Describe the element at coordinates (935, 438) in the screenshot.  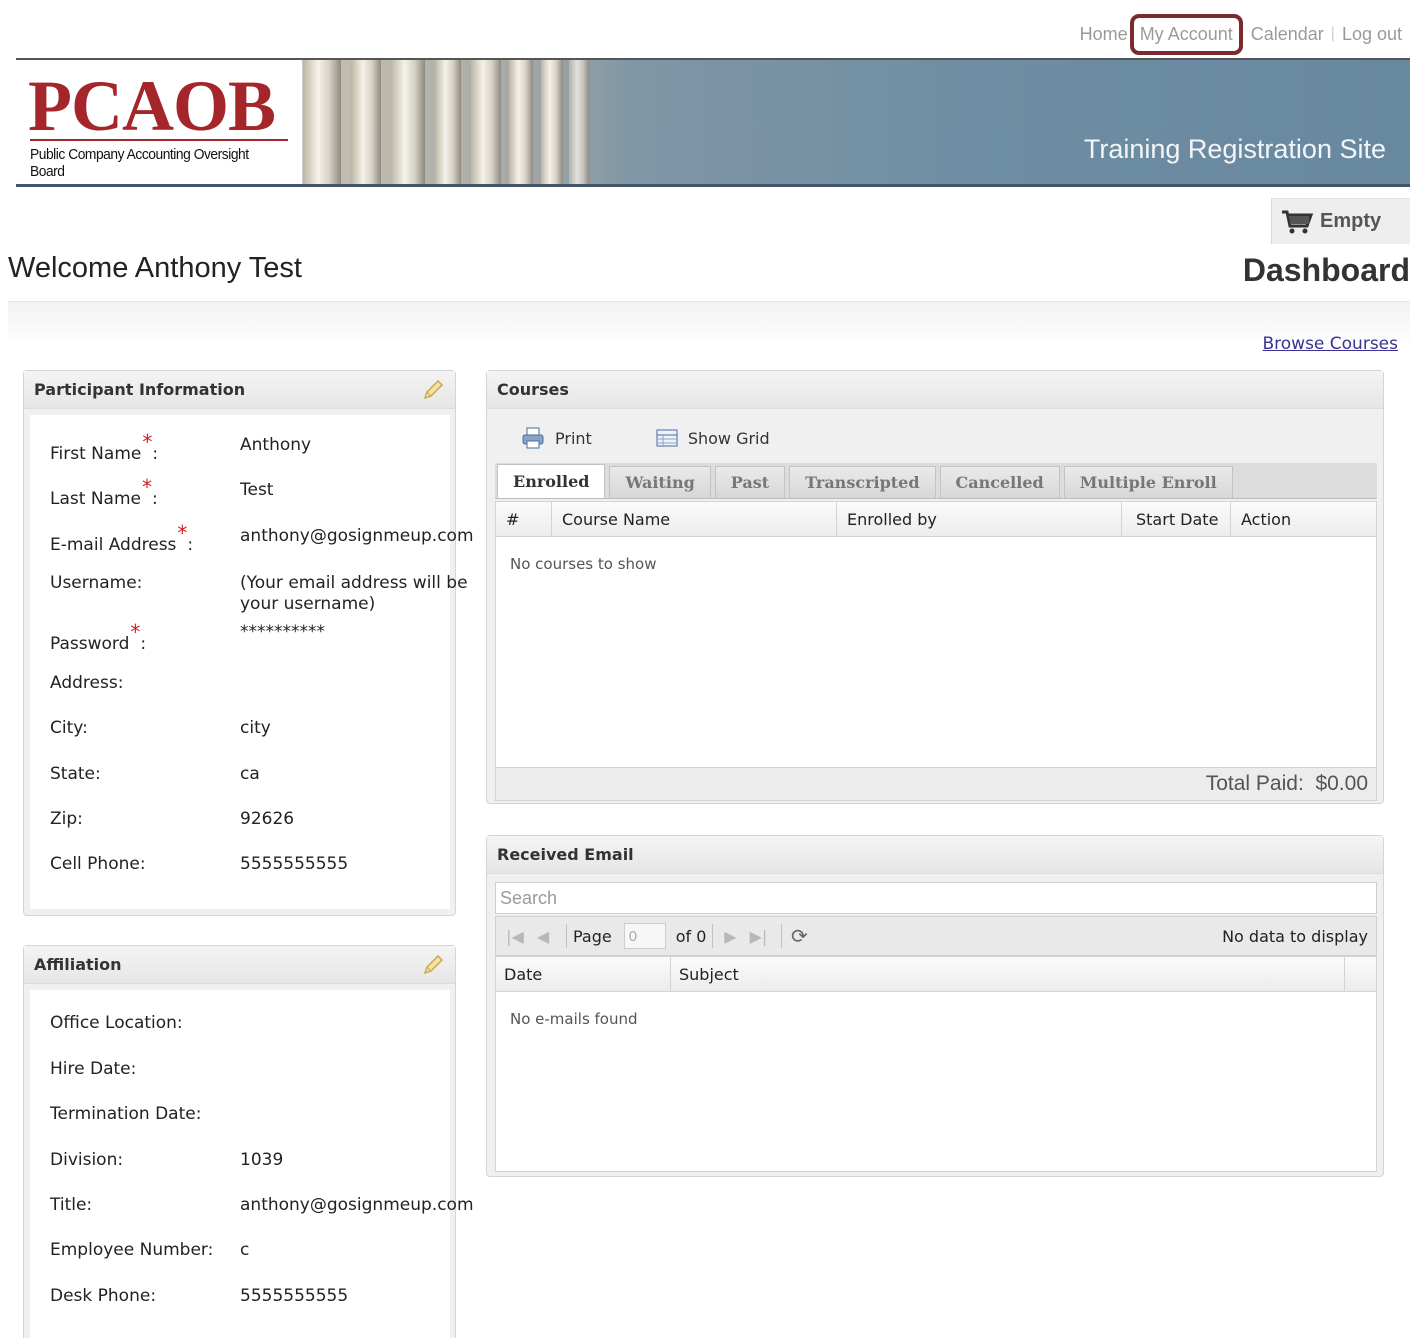
I see `courses-toolbar: Print Show Grid` at that location.